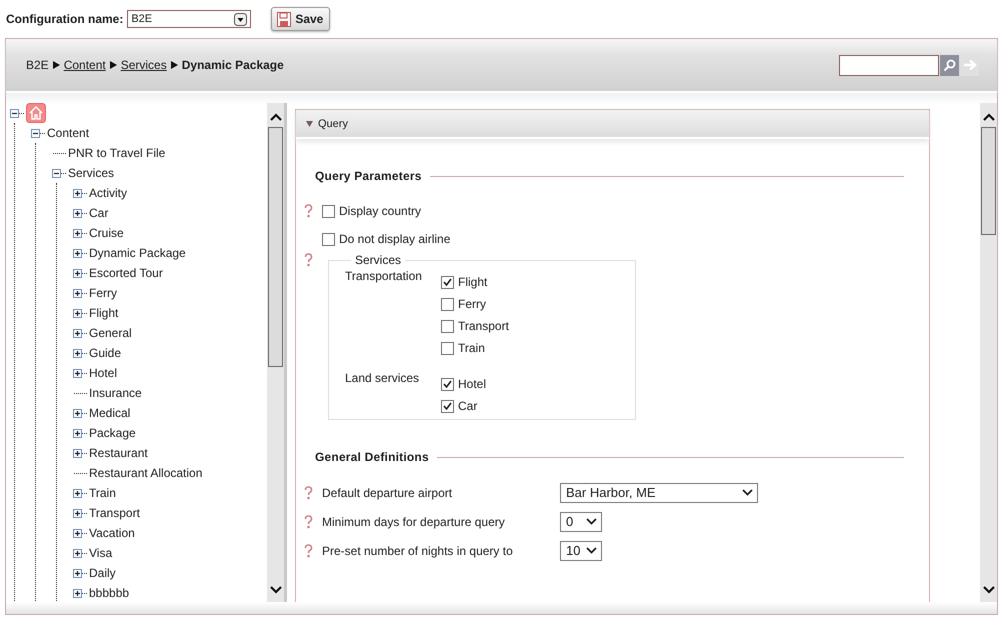 This screenshot has height=617, width=999. Describe the element at coordinates (126, 273) in the screenshot. I see `tree-item: Escorted Tour` at that location.